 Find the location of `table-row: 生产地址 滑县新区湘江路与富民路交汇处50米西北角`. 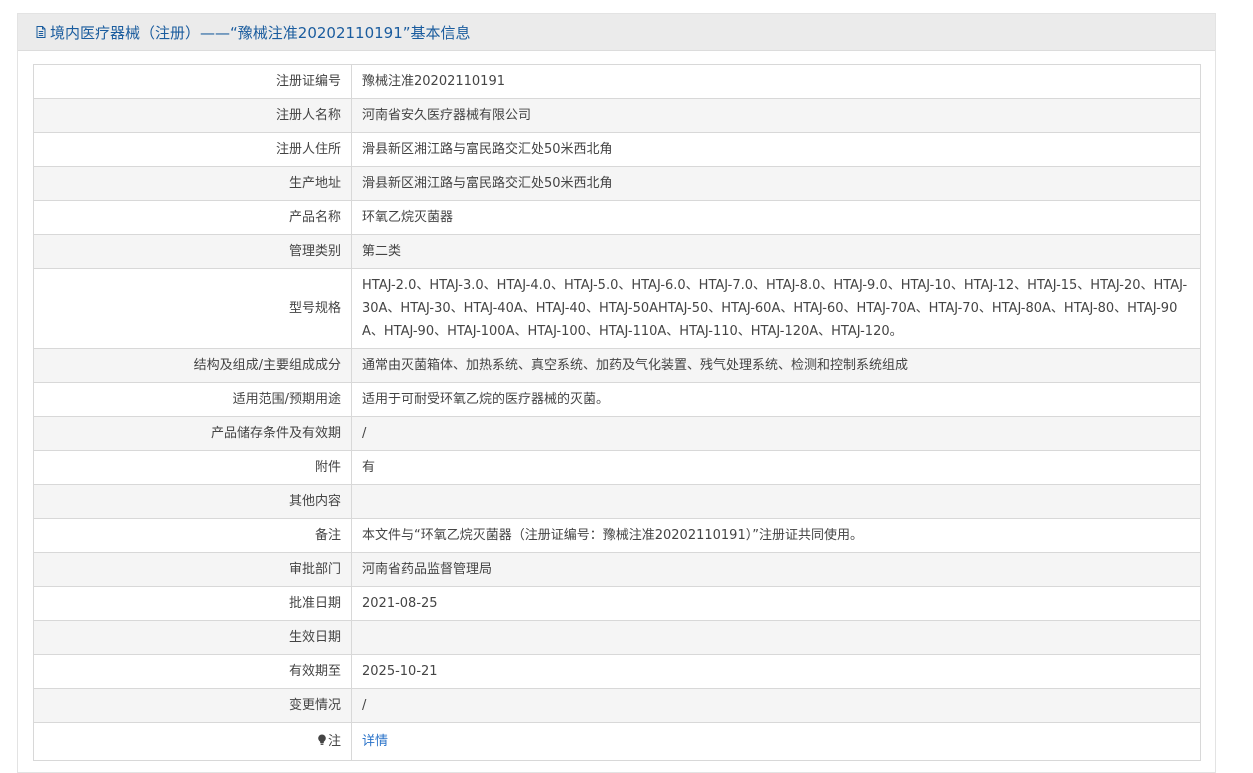

table-row: 生产地址 滑县新区湘江路与富民路交汇处50米西北角 is located at coordinates (617, 183).